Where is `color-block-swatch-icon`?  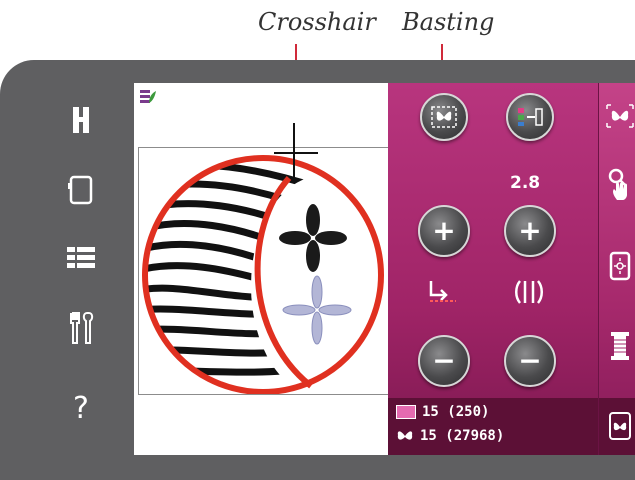 color-block-swatch-icon is located at coordinates (406, 412).